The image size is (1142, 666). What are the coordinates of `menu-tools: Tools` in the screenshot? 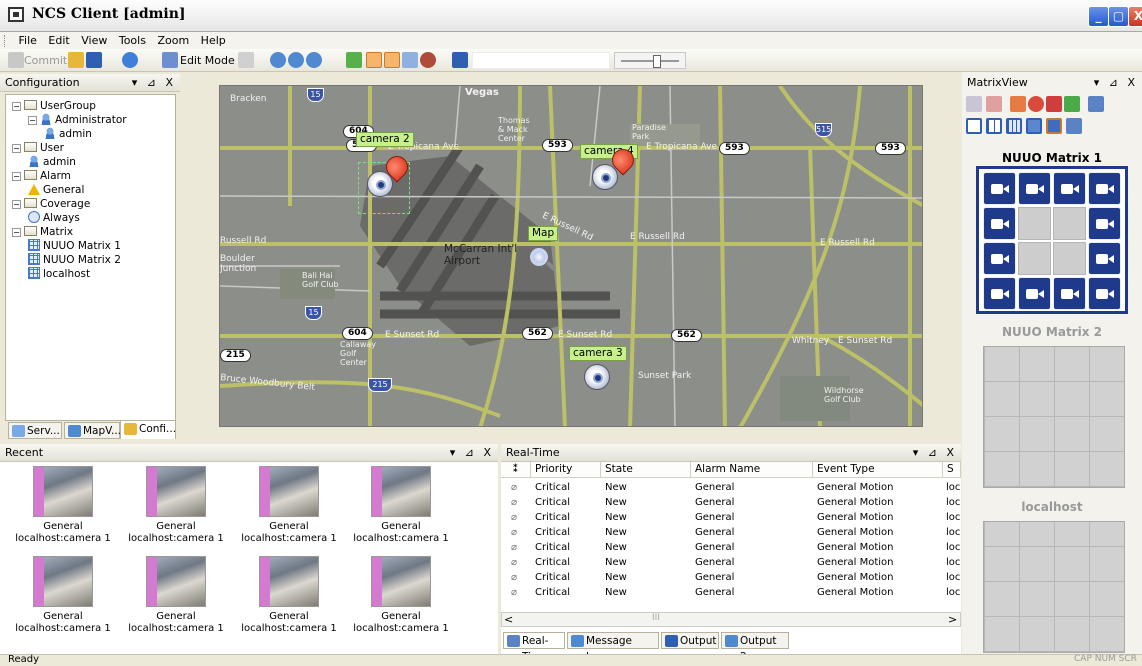 It's located at (132, 40).